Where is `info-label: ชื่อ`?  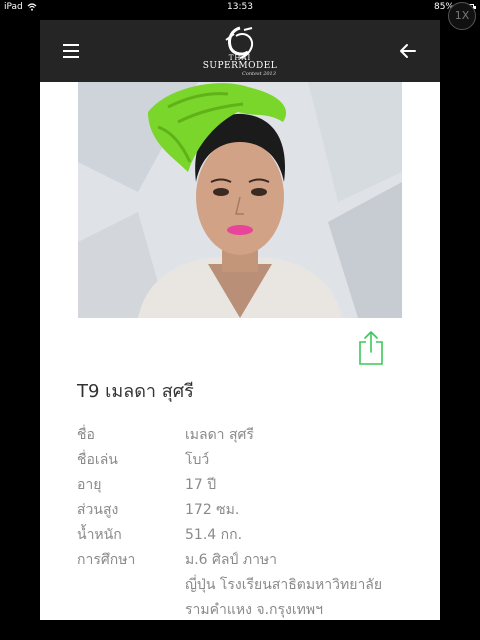 info-label: ชื่อ is located at coordinates (86, 435).